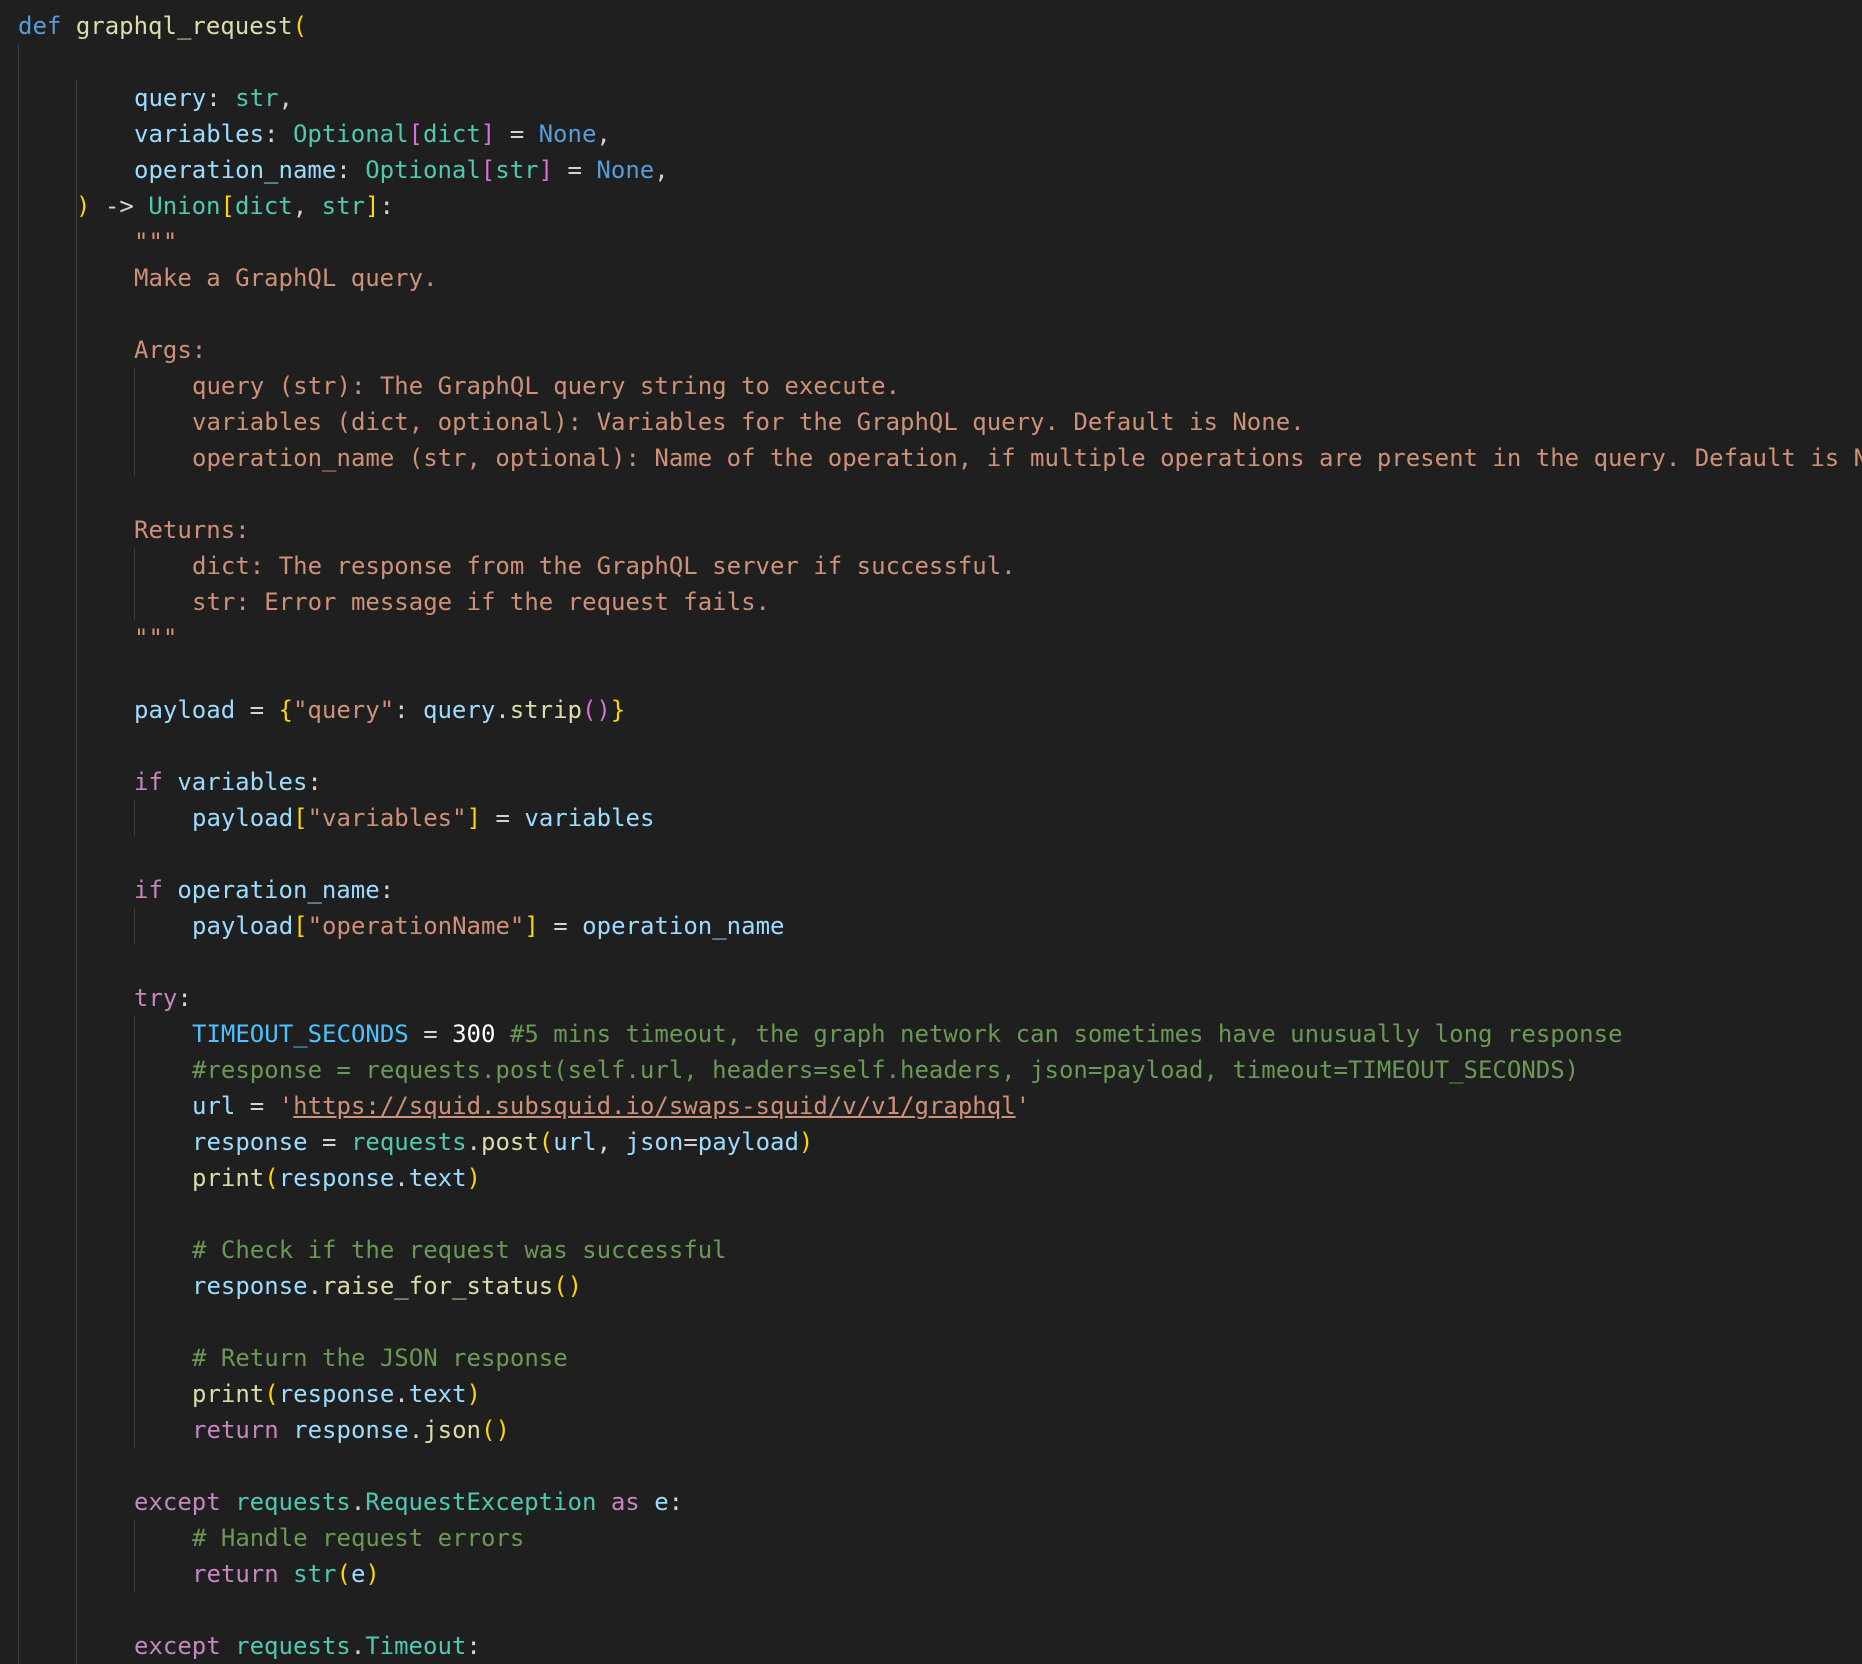  I want to click on code-line: query: str,, so click(213, 98).